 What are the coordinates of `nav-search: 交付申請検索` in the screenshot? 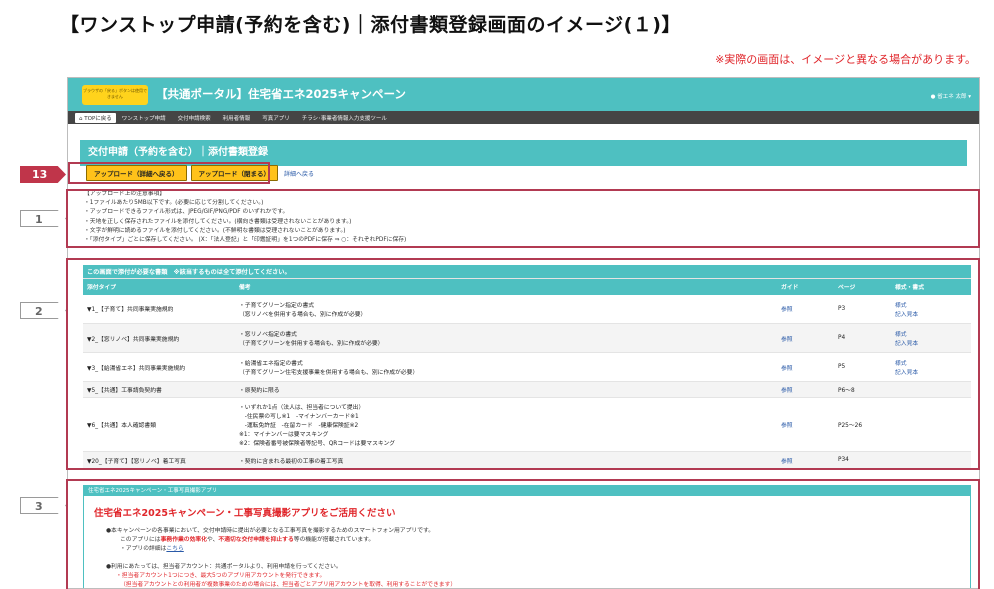 It's located at (194, 118).